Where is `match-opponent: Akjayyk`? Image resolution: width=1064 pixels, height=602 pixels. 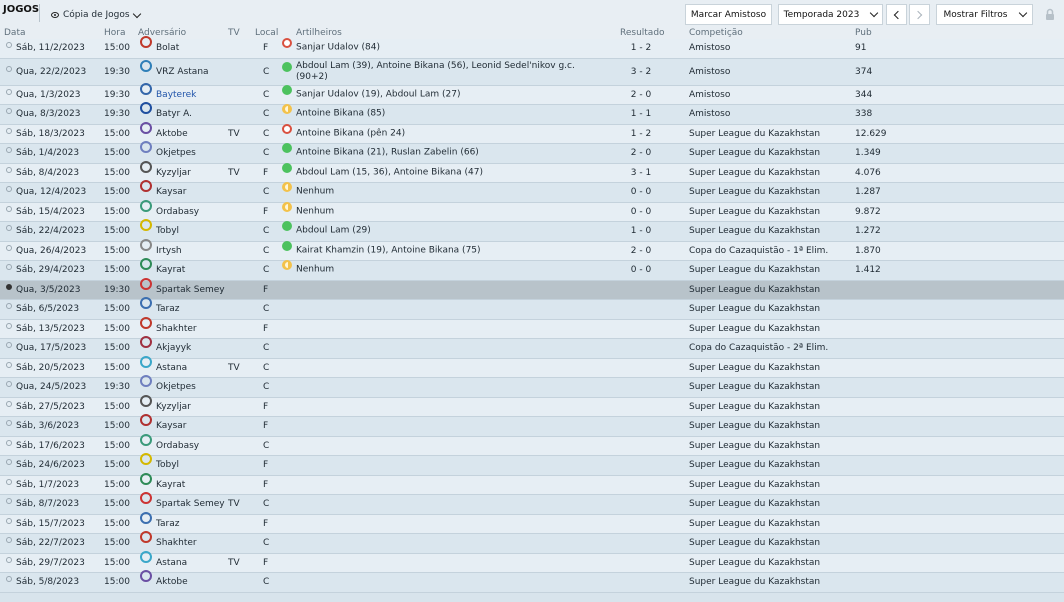 match-opponent: Akjayyk is located at coordinates (173, 348).